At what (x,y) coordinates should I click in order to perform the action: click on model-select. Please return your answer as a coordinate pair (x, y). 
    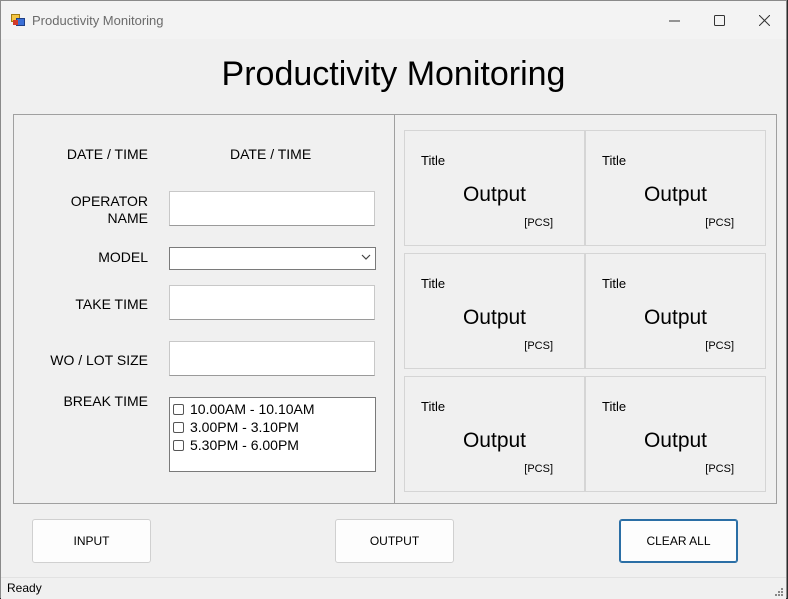
    Looking at the image, I should click on (272, 258).